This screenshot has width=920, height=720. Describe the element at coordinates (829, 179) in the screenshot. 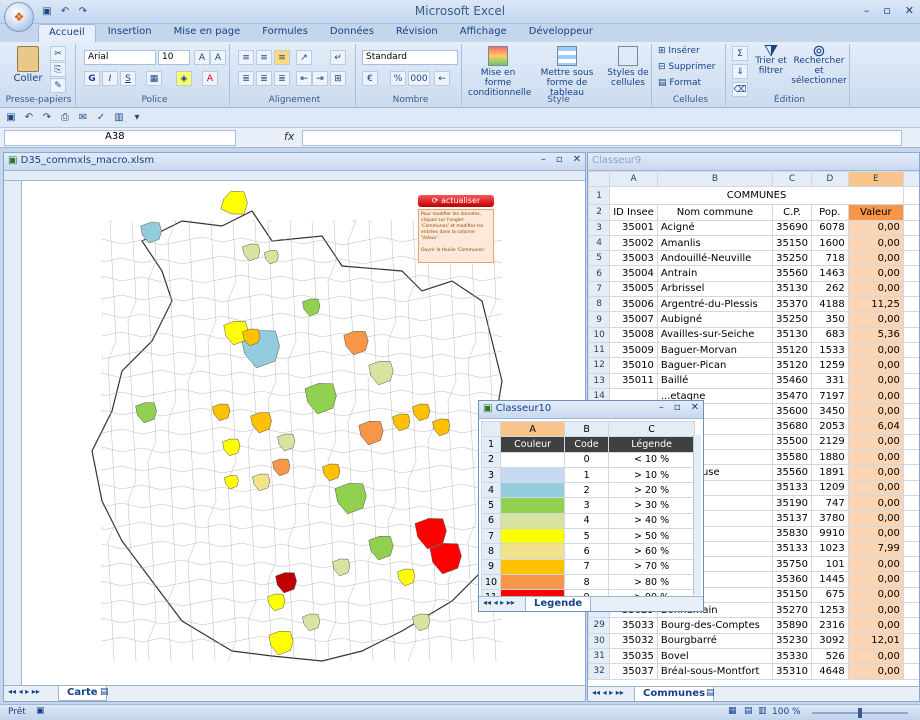

I see `col-letter: D` at that location.